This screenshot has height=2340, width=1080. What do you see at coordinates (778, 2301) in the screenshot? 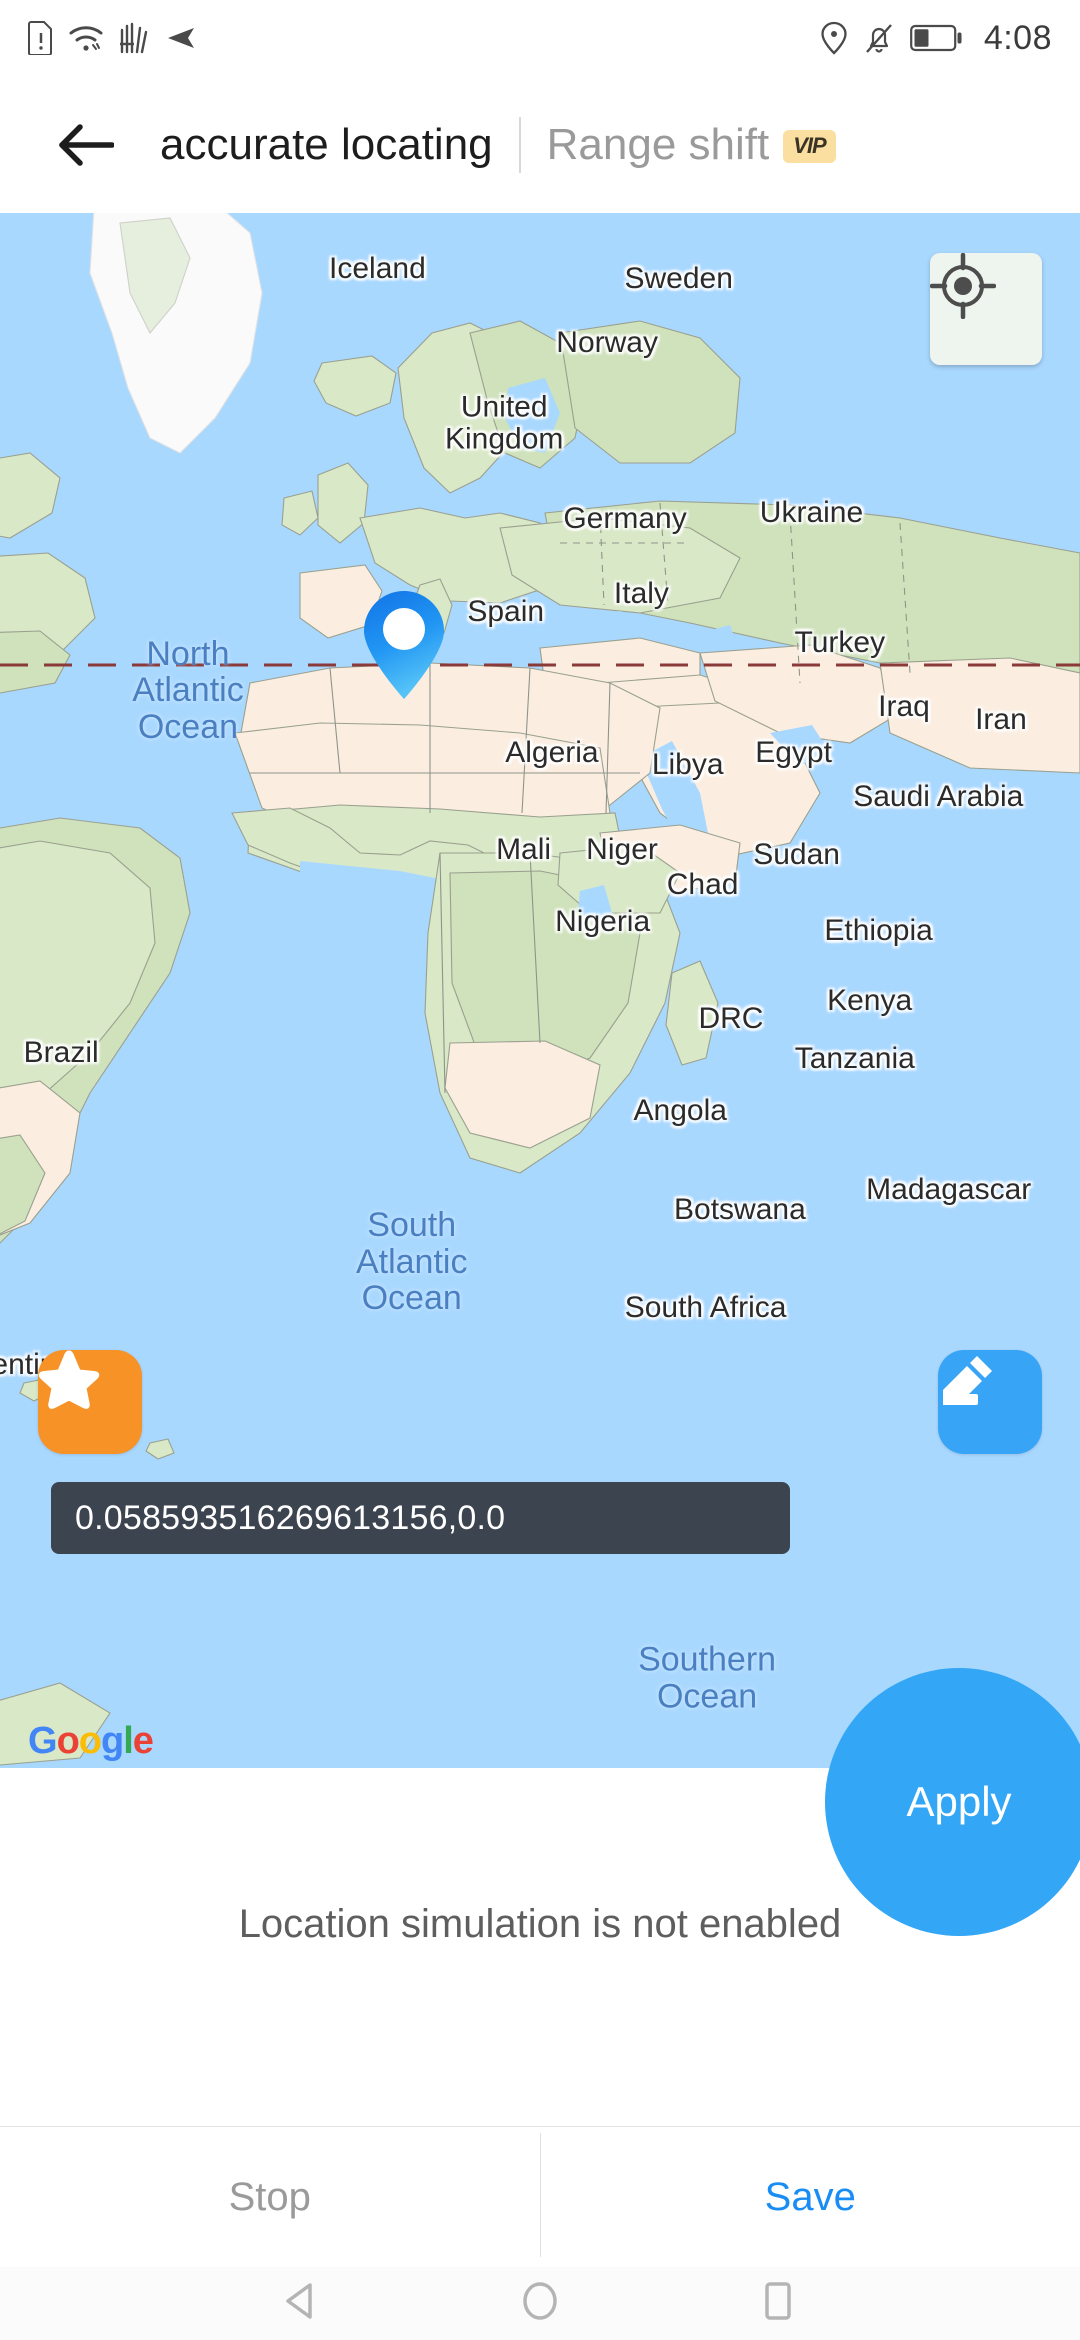
I see `nav-recents-square-icon` at bounding box center [778, 2301].